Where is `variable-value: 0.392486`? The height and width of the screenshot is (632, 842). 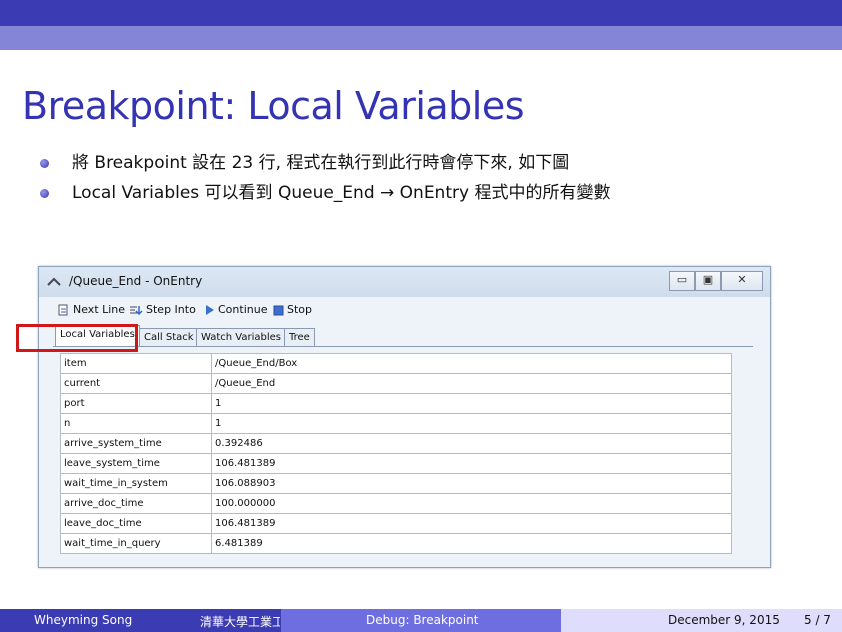
variable-value: 0.392486 is located at coordinates (471, 443).